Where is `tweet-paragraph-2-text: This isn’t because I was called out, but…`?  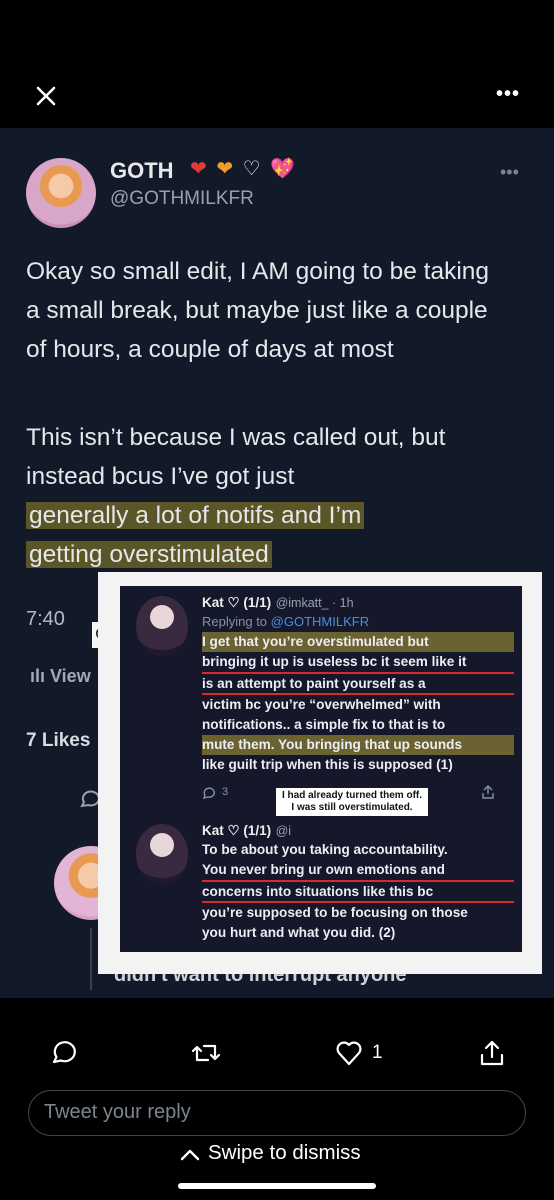 tweet-paragraph-2-text: This isn’t because I was called out, but… is located at coordinates (236, 457).